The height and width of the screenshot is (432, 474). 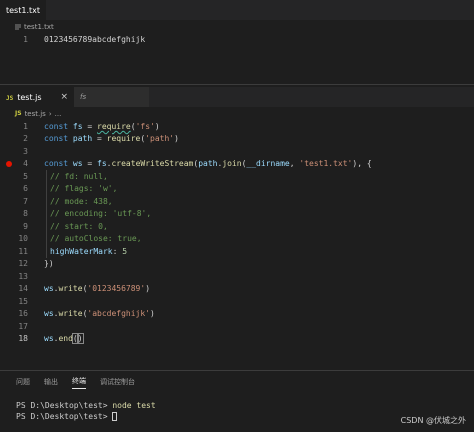 What do you see at coordinates (134, 405) in the screenshot?
I see `terminal-command: node test` at bounding box center [134, 405].